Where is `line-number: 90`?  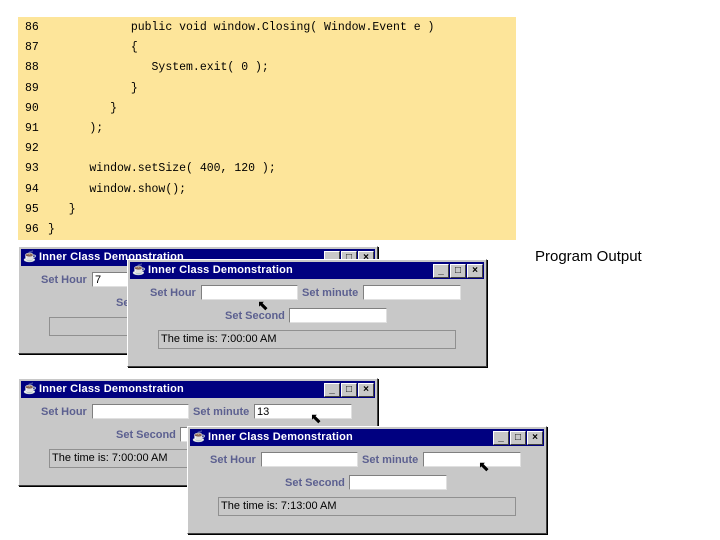 line-number: 90 is located at coordinates (32, 108).